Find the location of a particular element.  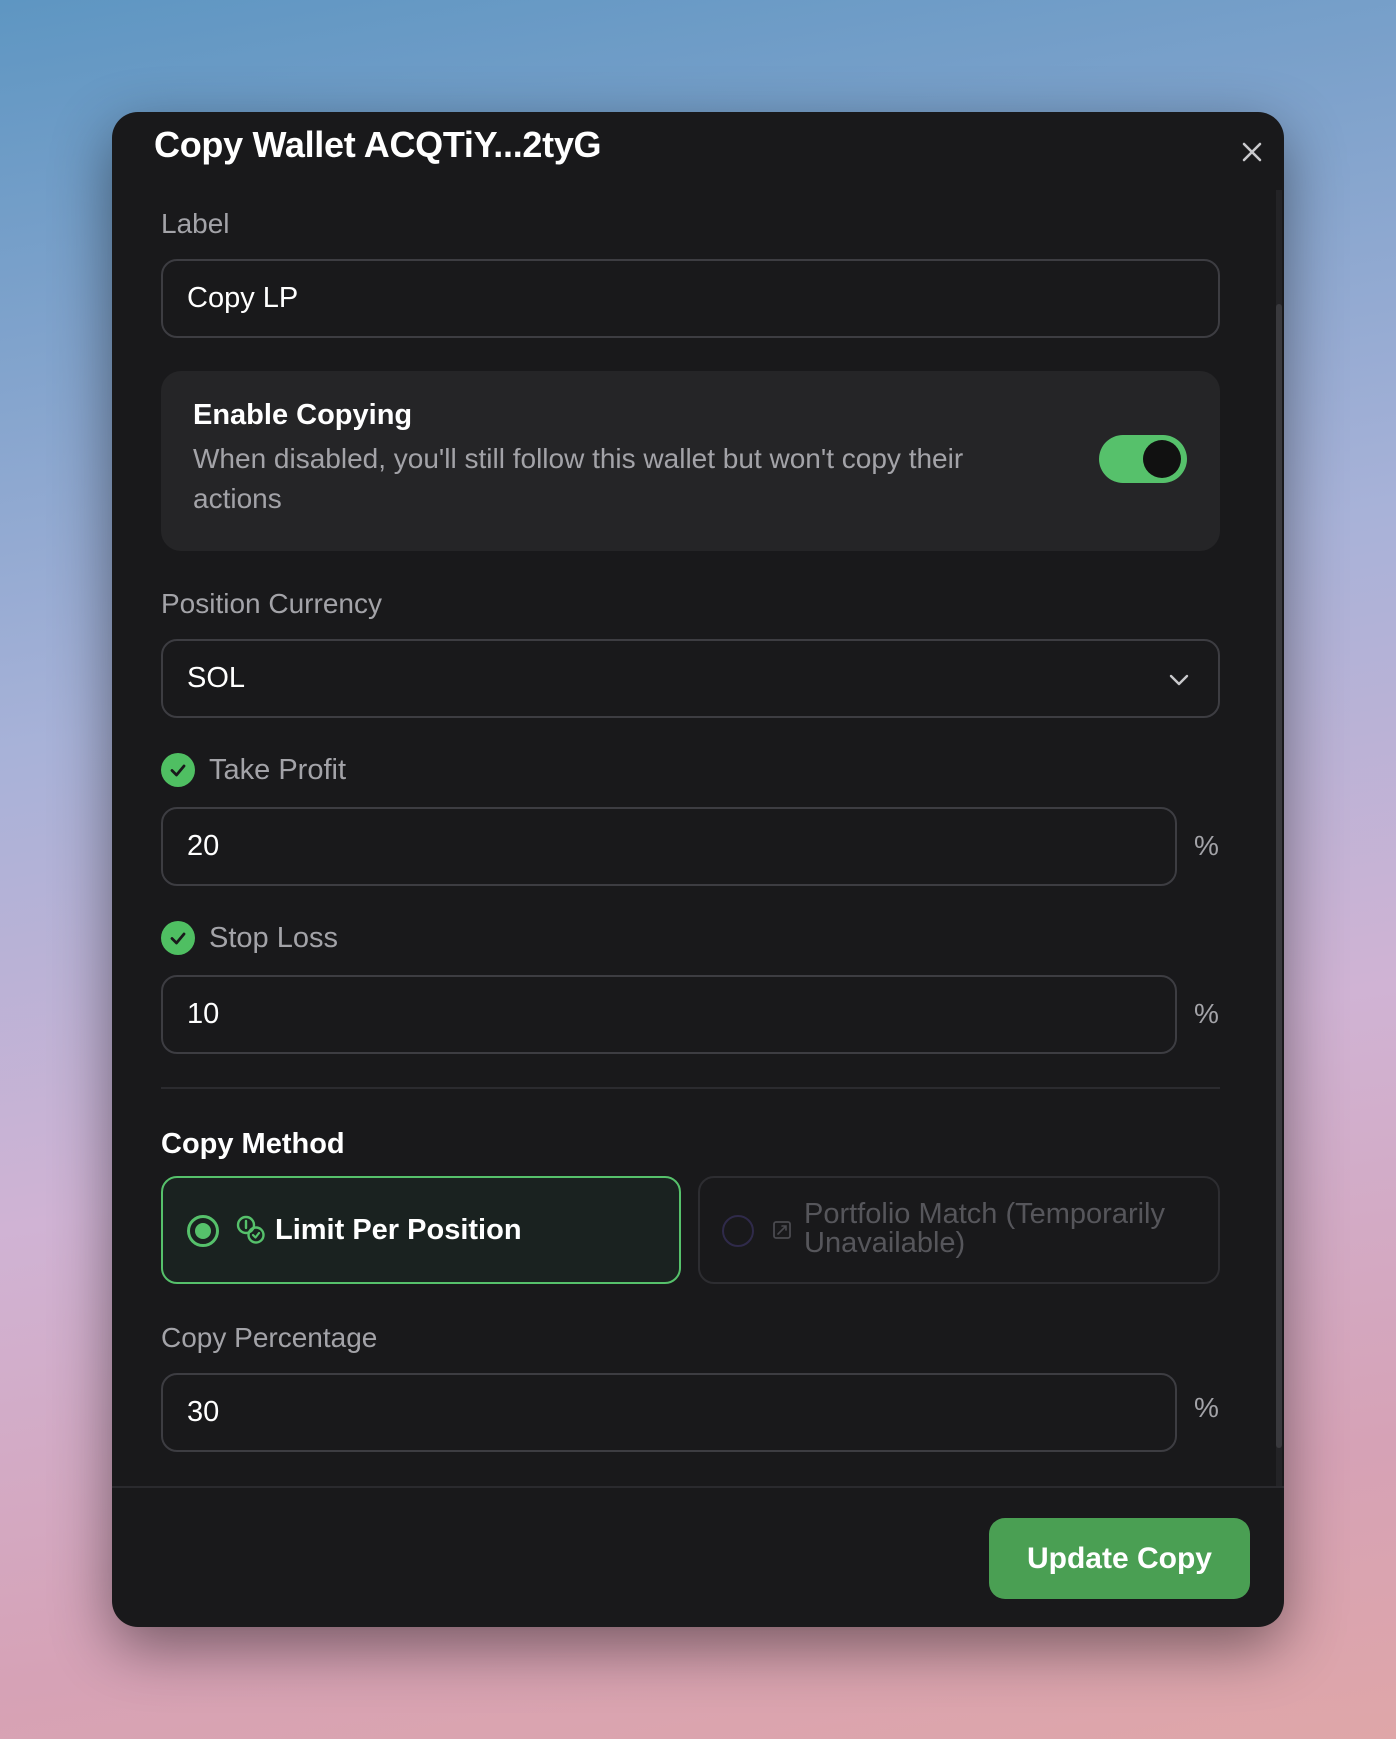

stop-loss-checkbox is located at coordinates (178, 938).